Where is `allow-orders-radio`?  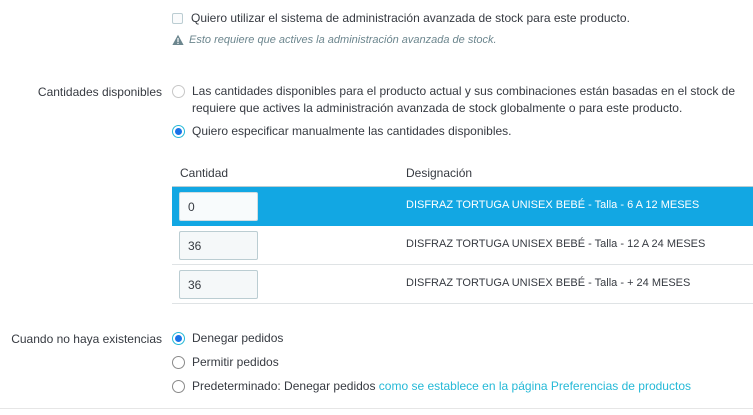 allow-orders-radio is located at coordinates (178, 362).